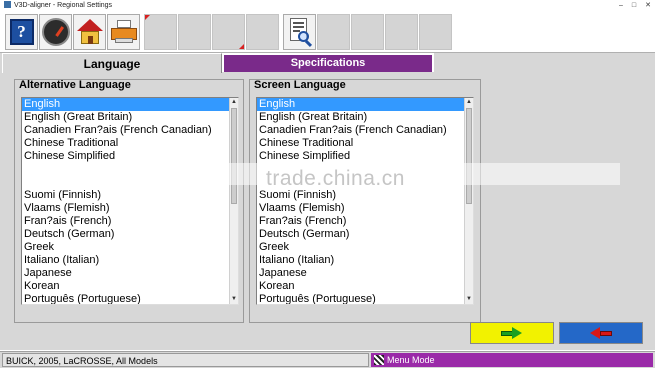 This screenshot has width=655, height=368. I want to click on alternative-language-item: Italiano (Italian), so click(125, 260).